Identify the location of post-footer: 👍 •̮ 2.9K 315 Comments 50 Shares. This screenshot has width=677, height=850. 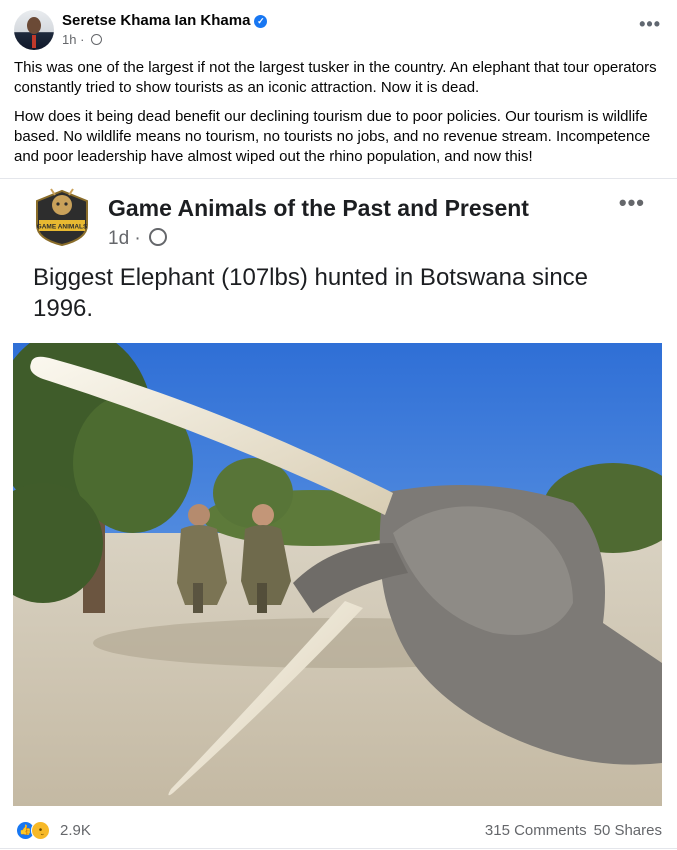
(338, 829).